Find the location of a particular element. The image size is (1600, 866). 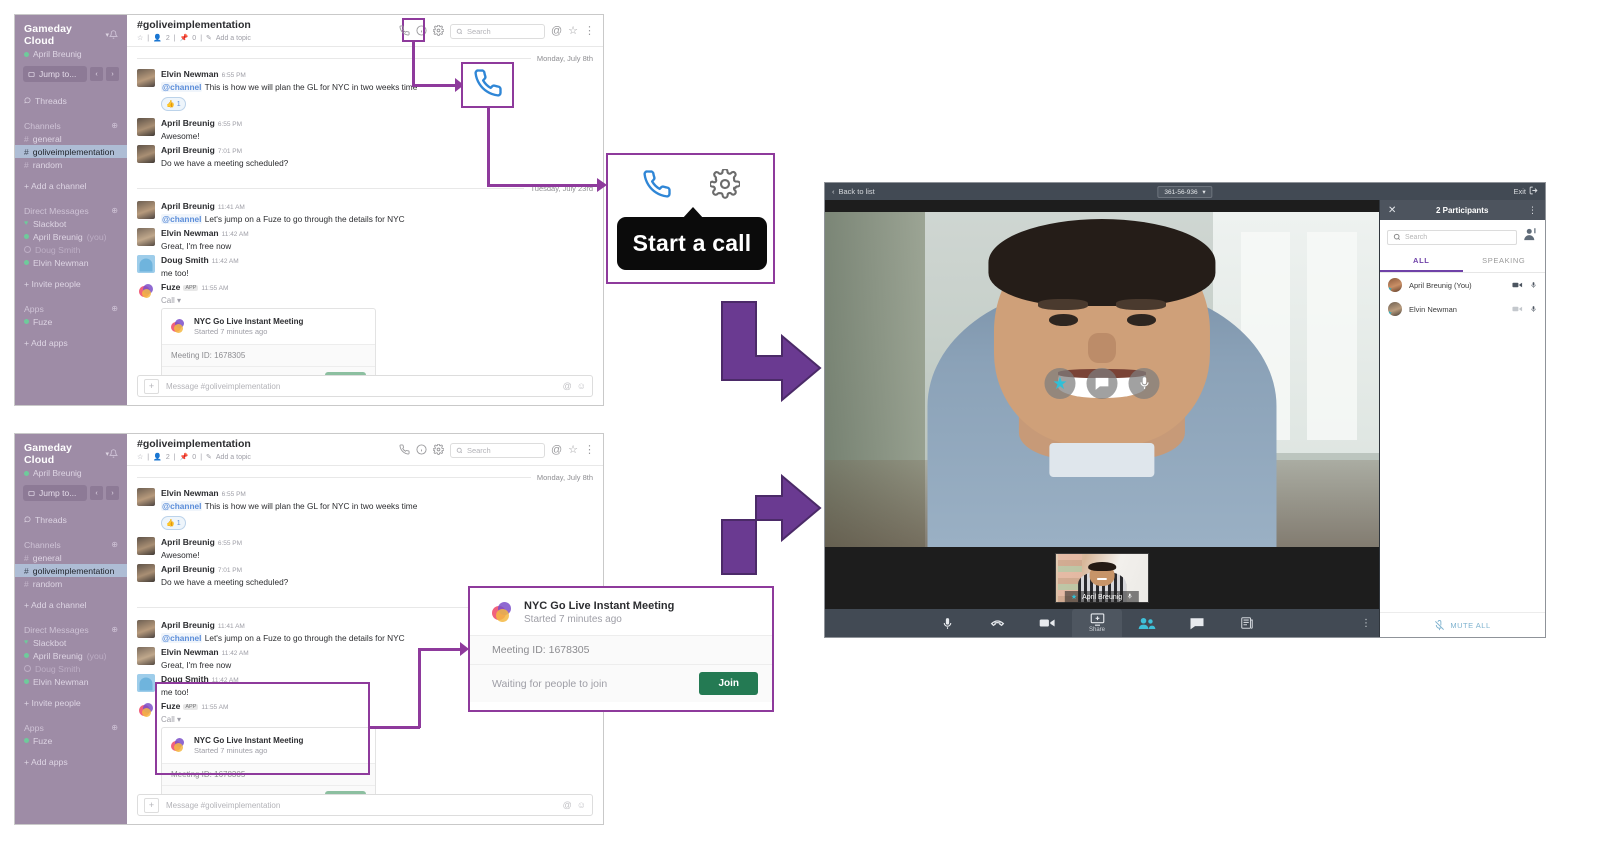

mute-all-row: MUTE ALL is located at coordinates (1462, 624).